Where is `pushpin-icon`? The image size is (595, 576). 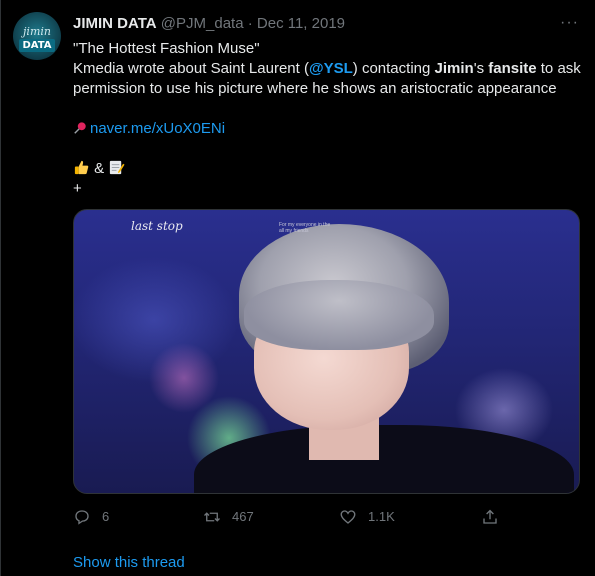 pushpin-icon is located at coordinates (80, 128).